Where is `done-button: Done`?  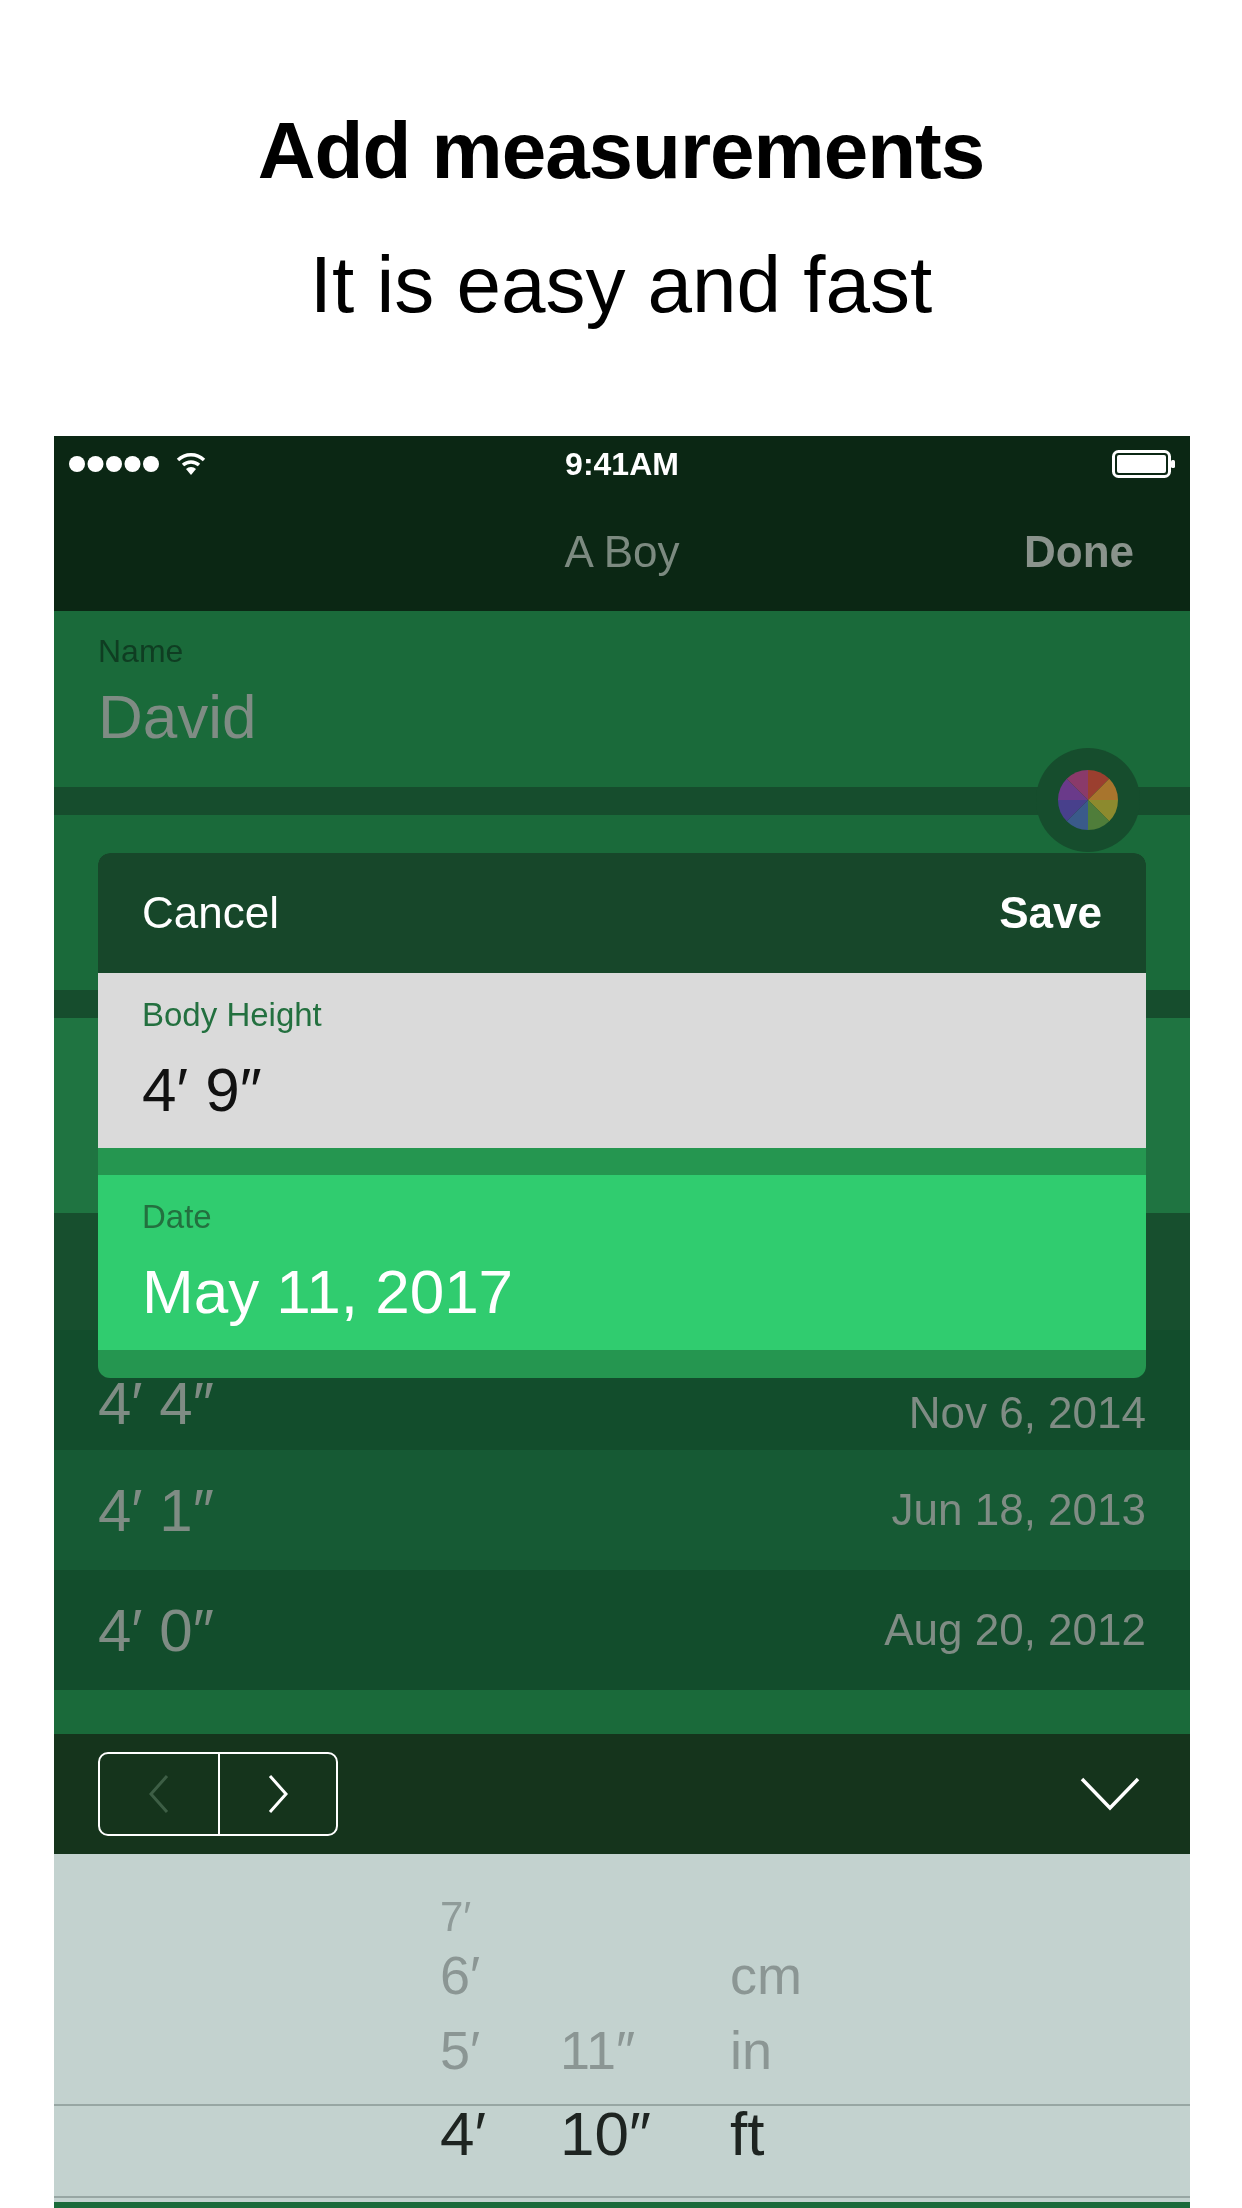 done-button: Done is located at coordinates (1079, 551).